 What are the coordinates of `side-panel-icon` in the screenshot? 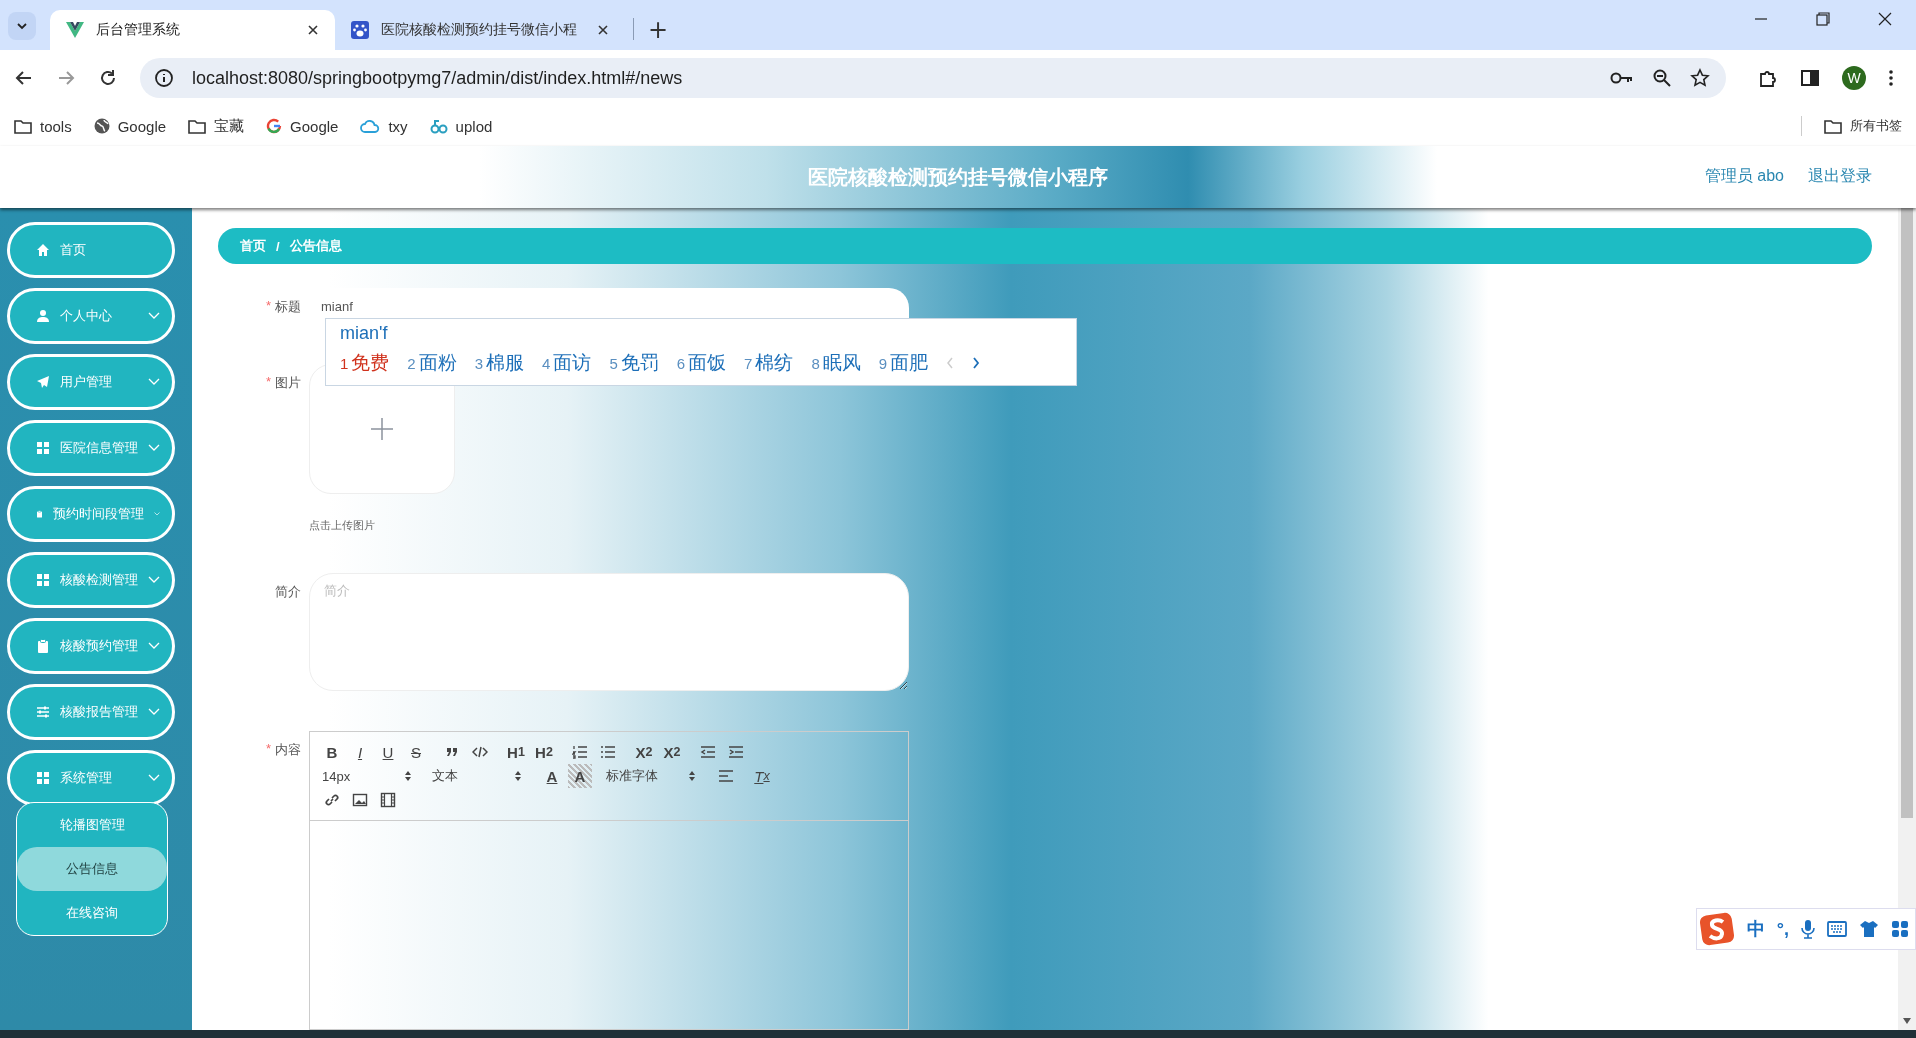 It's located at (1810, 78).